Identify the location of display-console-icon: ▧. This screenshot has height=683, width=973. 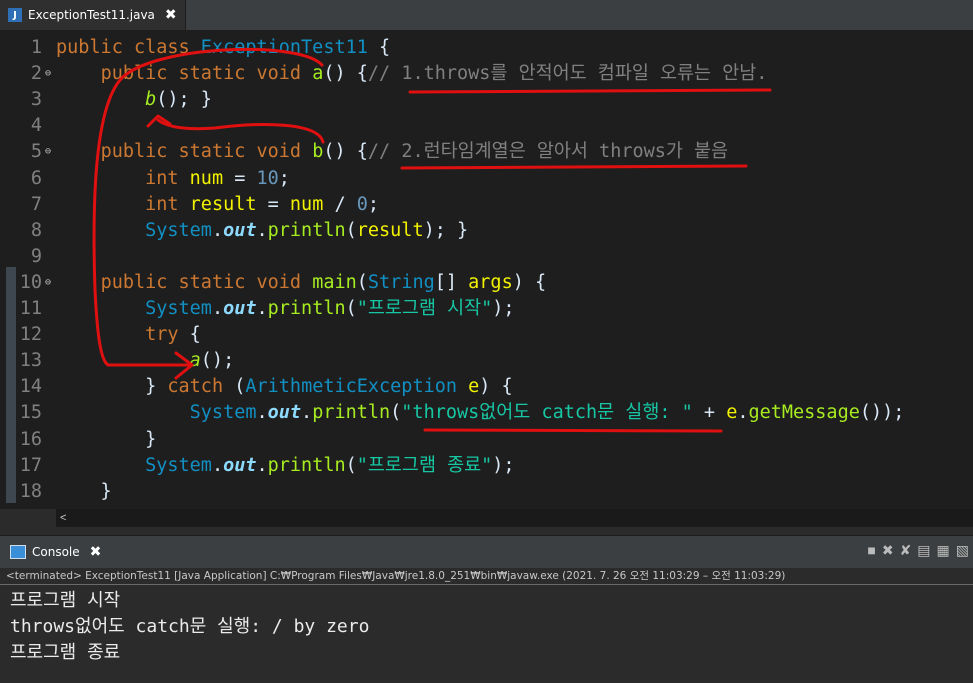
(962, 550).